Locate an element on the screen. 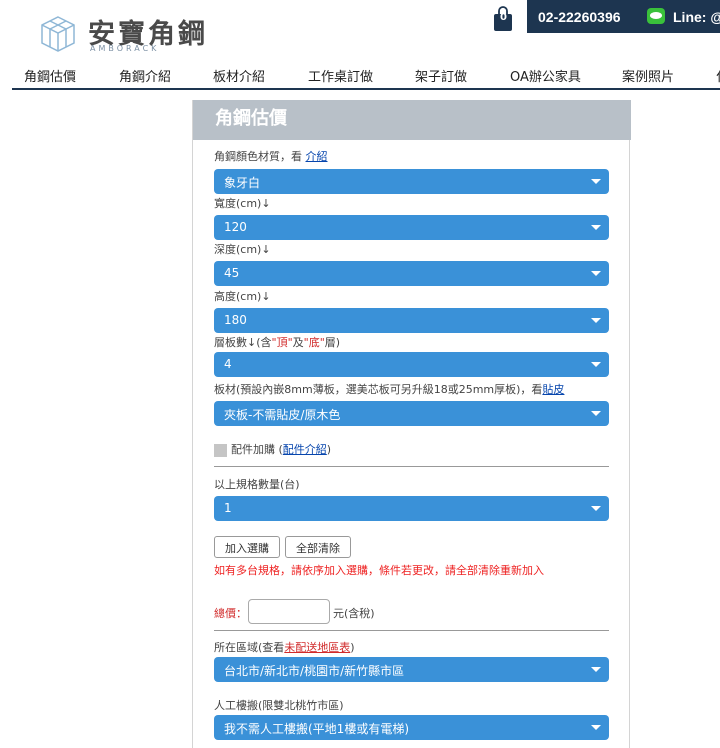 Image resolution: width=720 pixels, height=748 pixels. nav-item-shelves: 架子訂做 is located at coordinates (441, 75).